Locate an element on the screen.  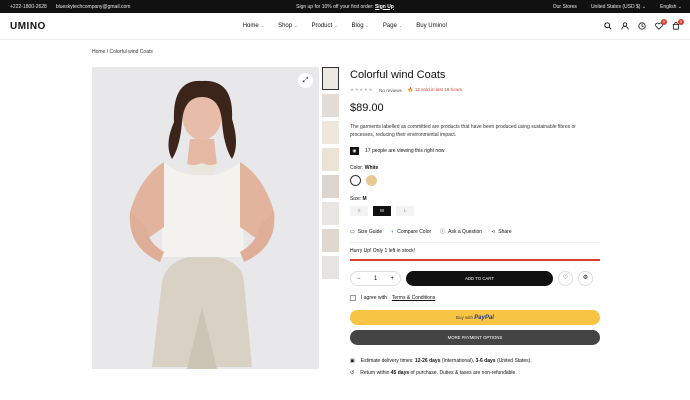
rating-stars: ★★★★★ is located at coordinates (361, 90).